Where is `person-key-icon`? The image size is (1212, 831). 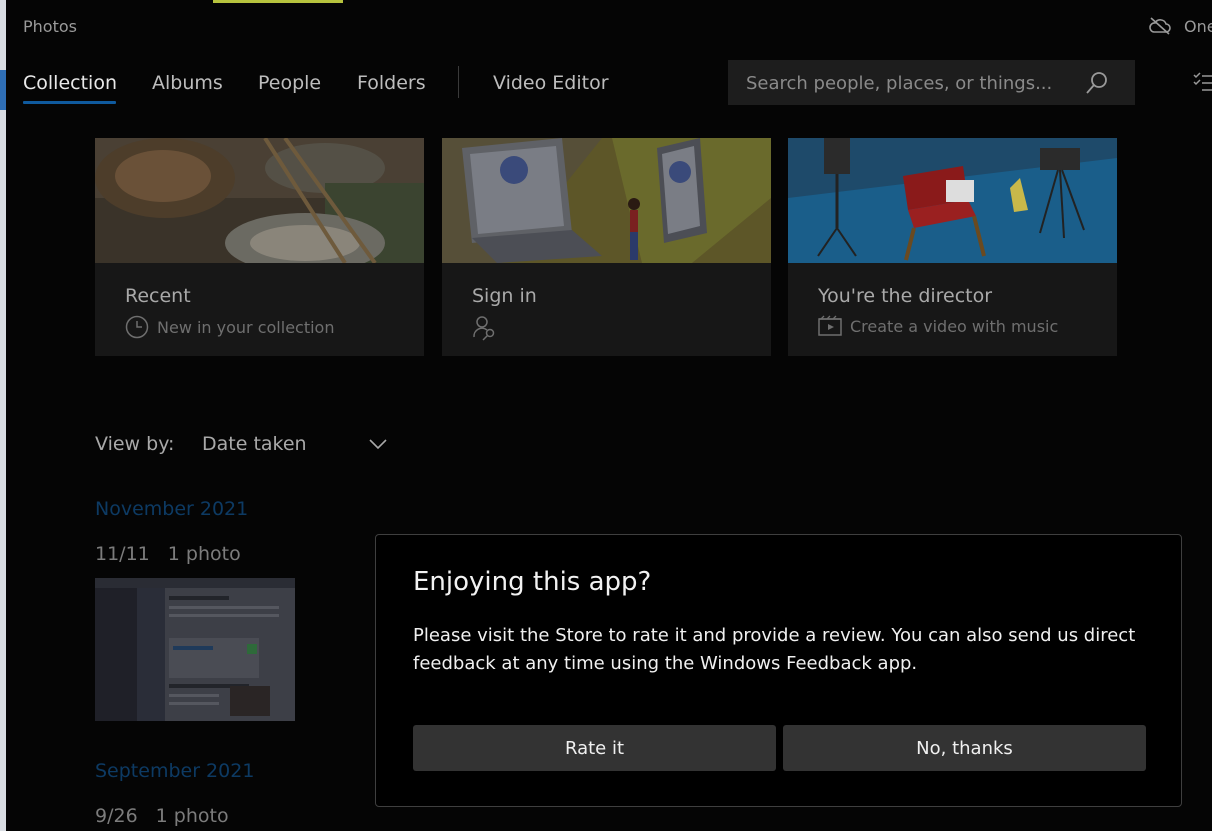
person-key-icon is located at coordinates (484, 328).